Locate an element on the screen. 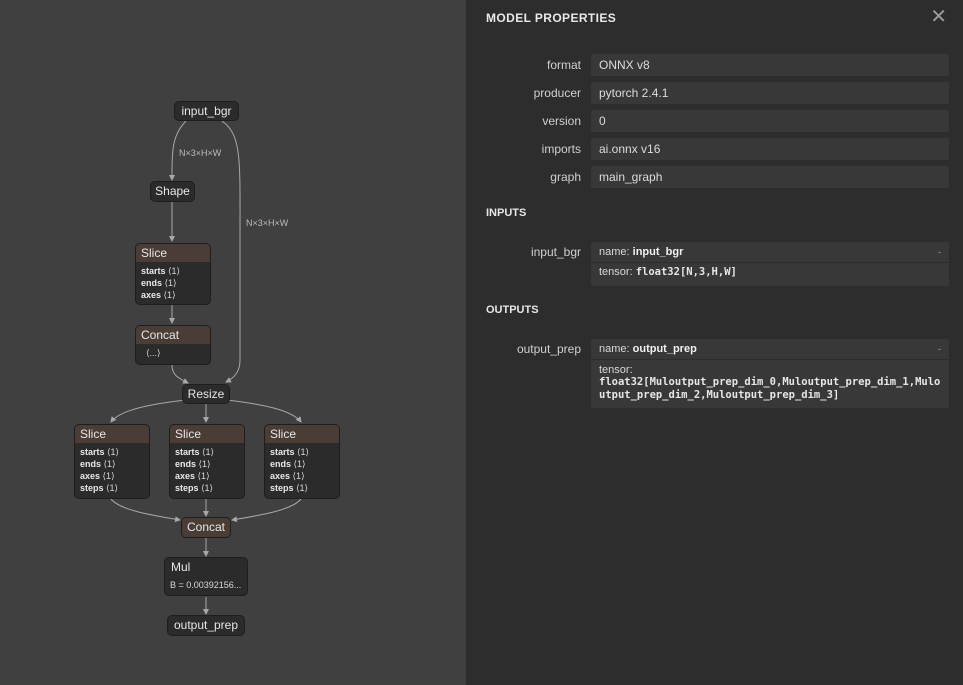 This screenshot has width=963, height=685. output-name-row: name: output_prep - is located at coordinates (770, 349).